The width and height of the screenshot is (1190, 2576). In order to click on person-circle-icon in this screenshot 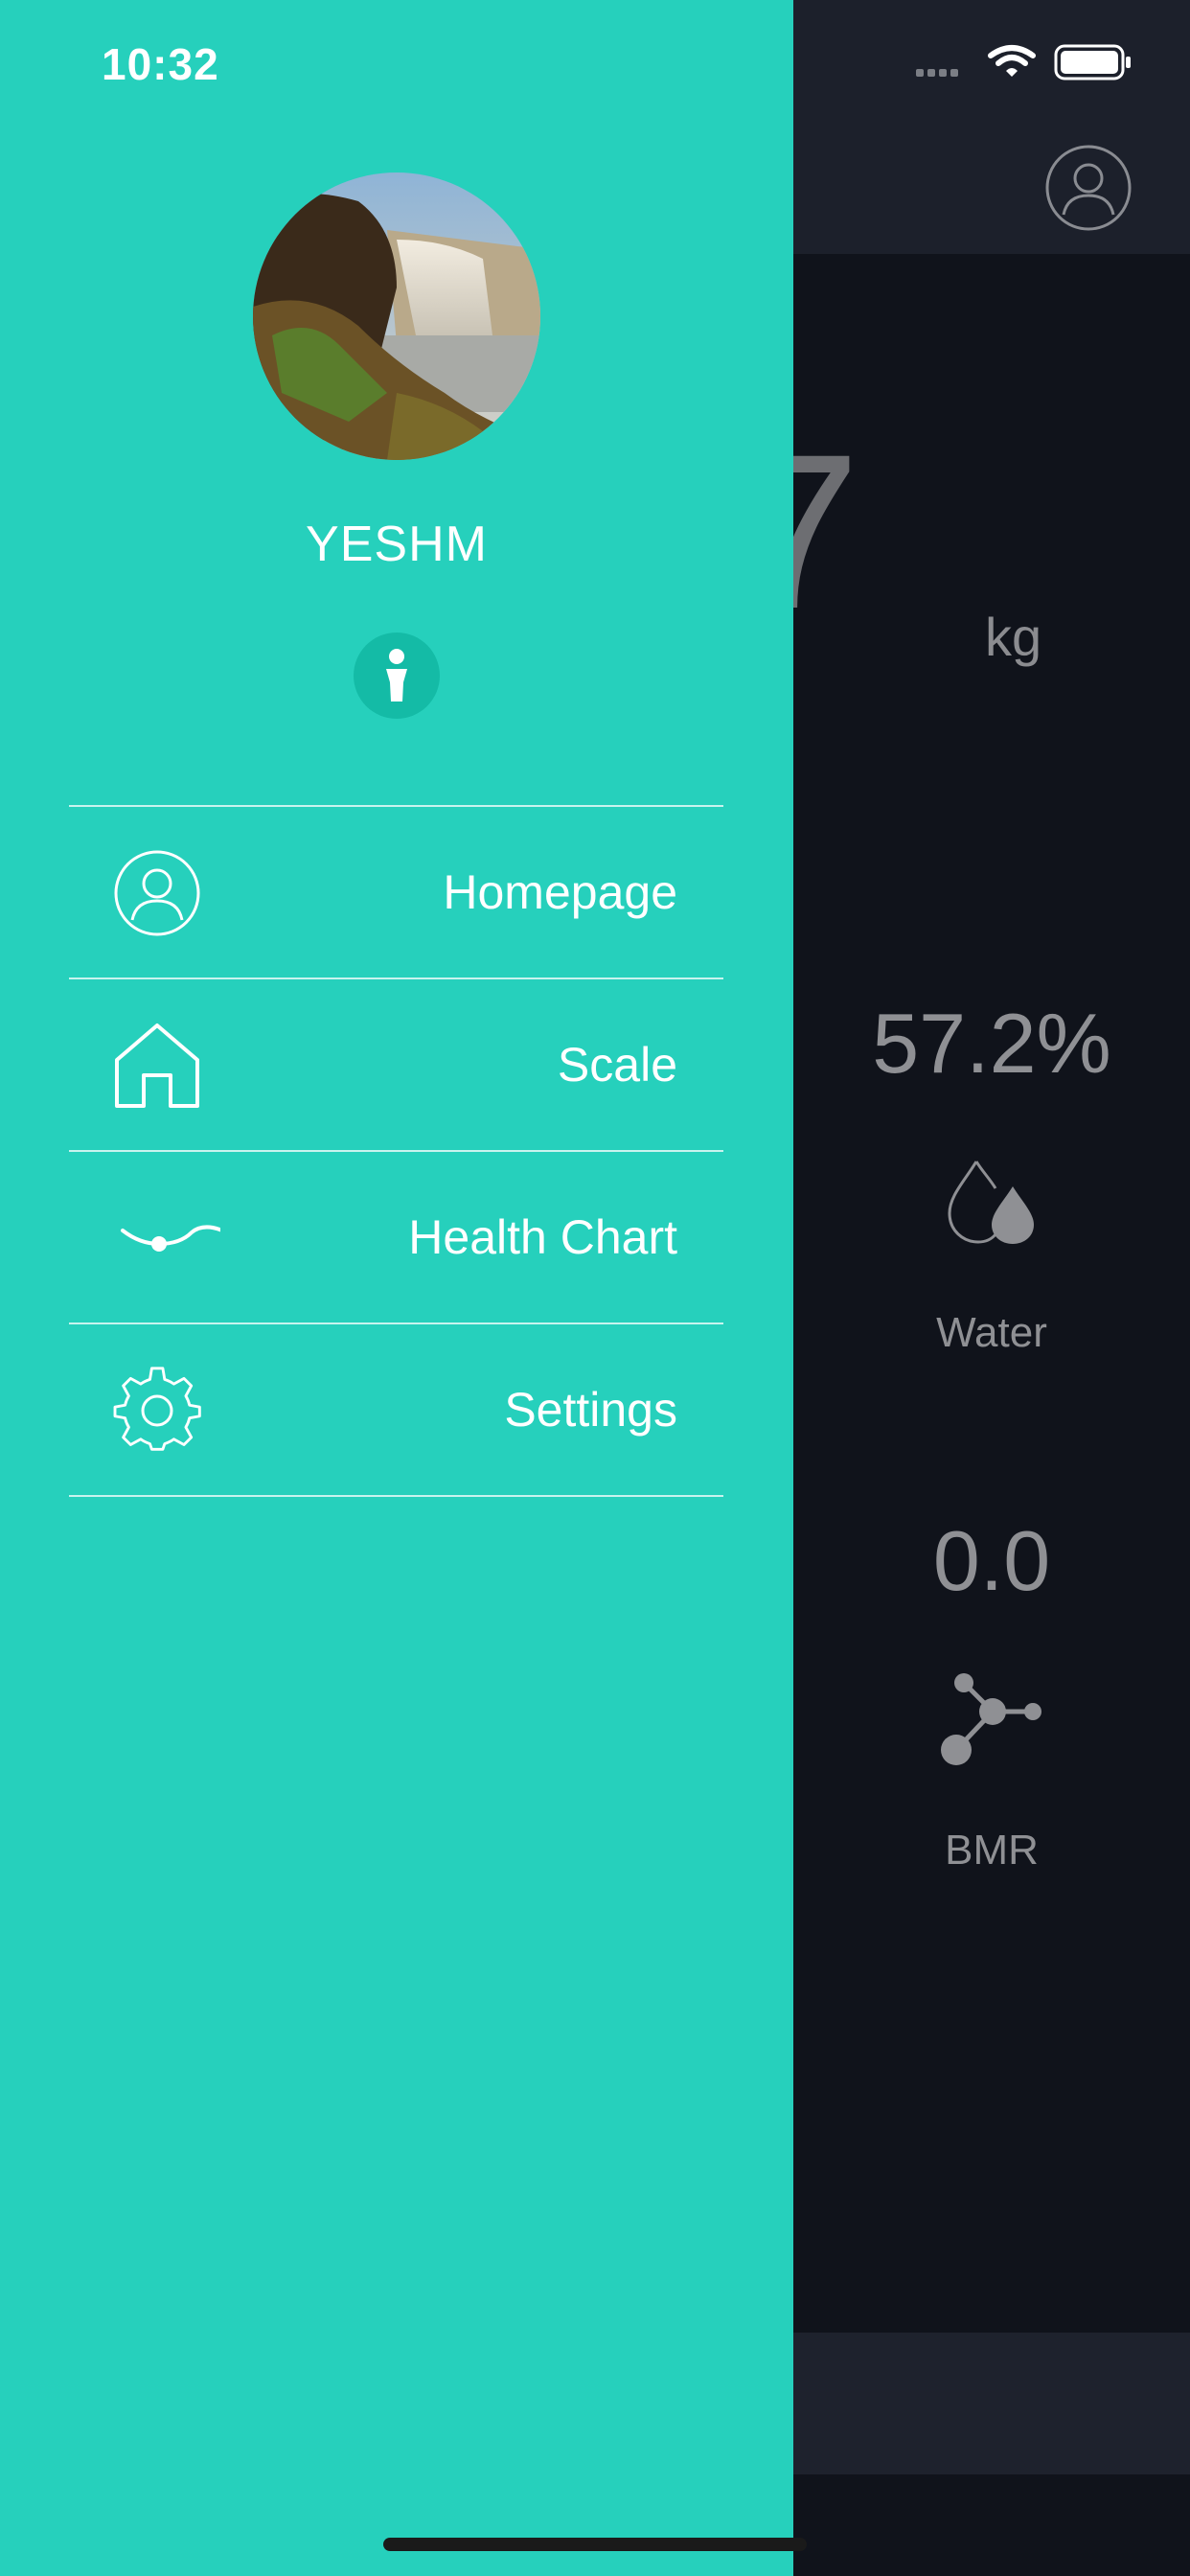, I will do `click(157, 893)`.